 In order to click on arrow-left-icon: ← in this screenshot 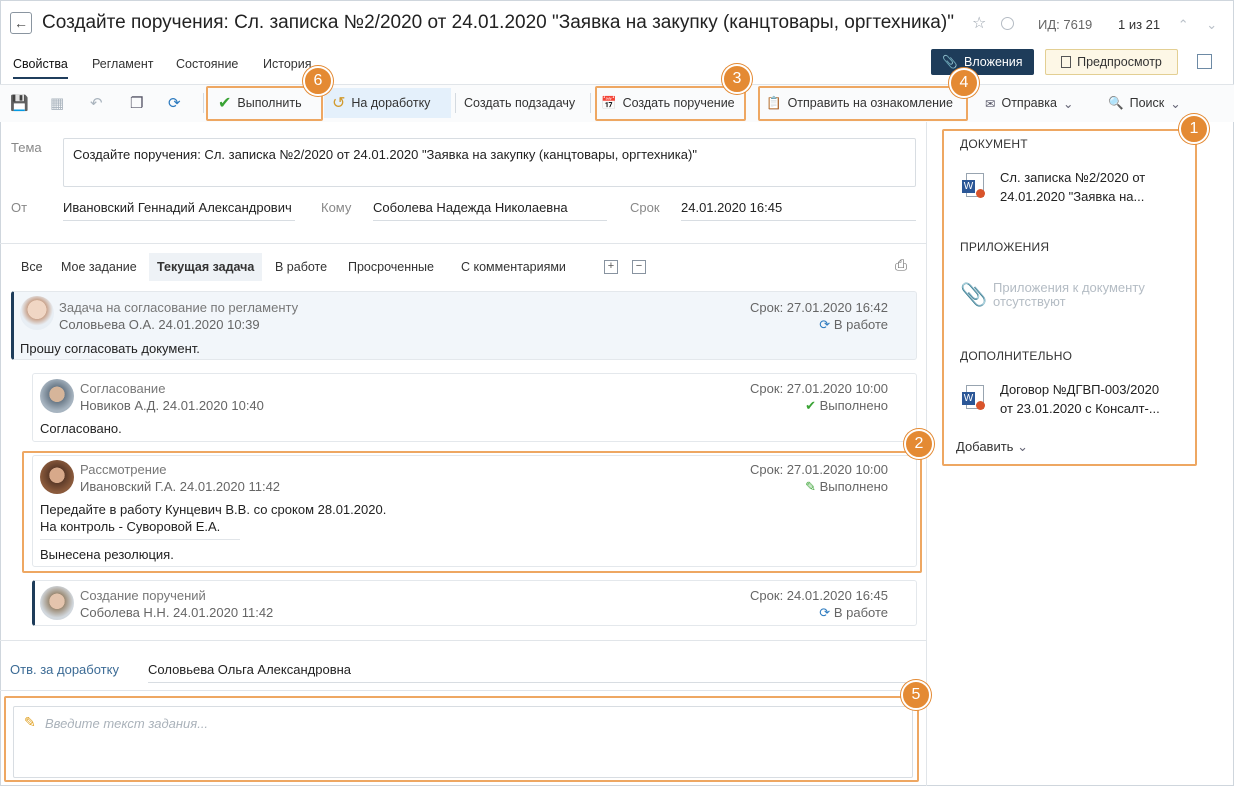, I will do `click(21, 23)`.